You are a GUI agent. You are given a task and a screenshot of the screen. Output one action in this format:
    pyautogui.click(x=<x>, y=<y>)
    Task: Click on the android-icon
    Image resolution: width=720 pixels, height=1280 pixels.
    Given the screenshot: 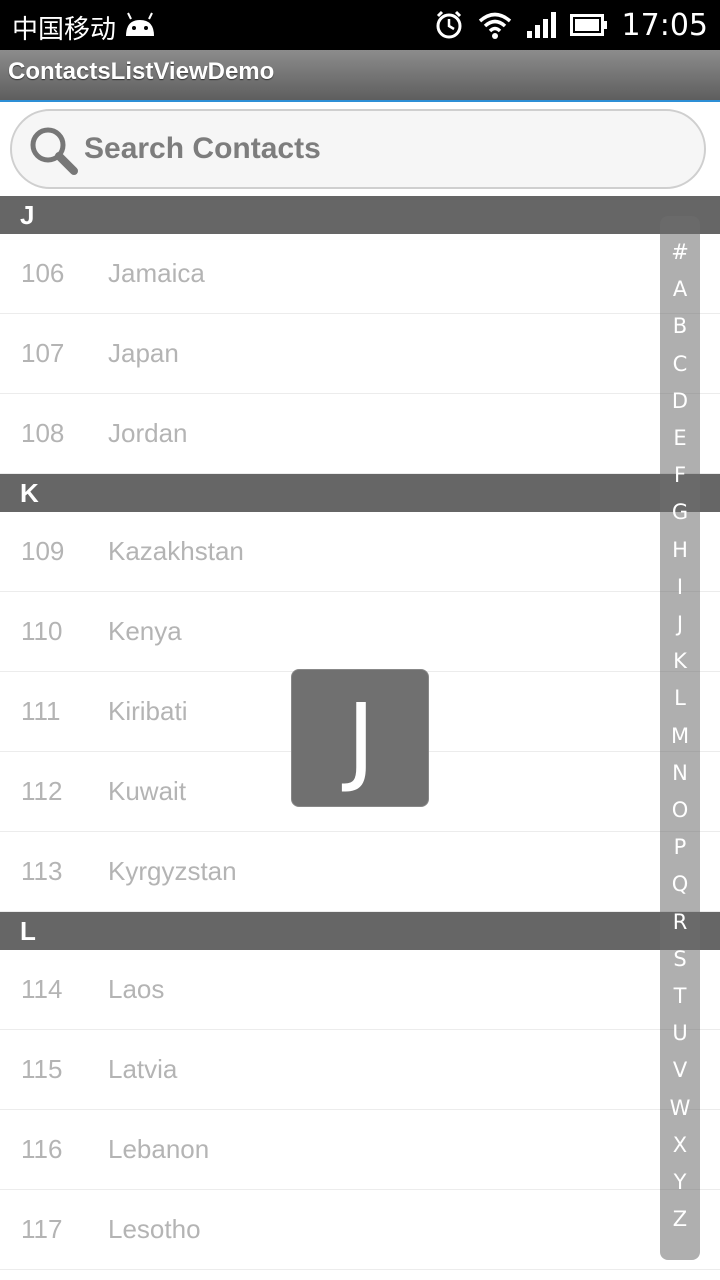 What is the action you would take?
    pyautogui.click(x=140, y=24)
    